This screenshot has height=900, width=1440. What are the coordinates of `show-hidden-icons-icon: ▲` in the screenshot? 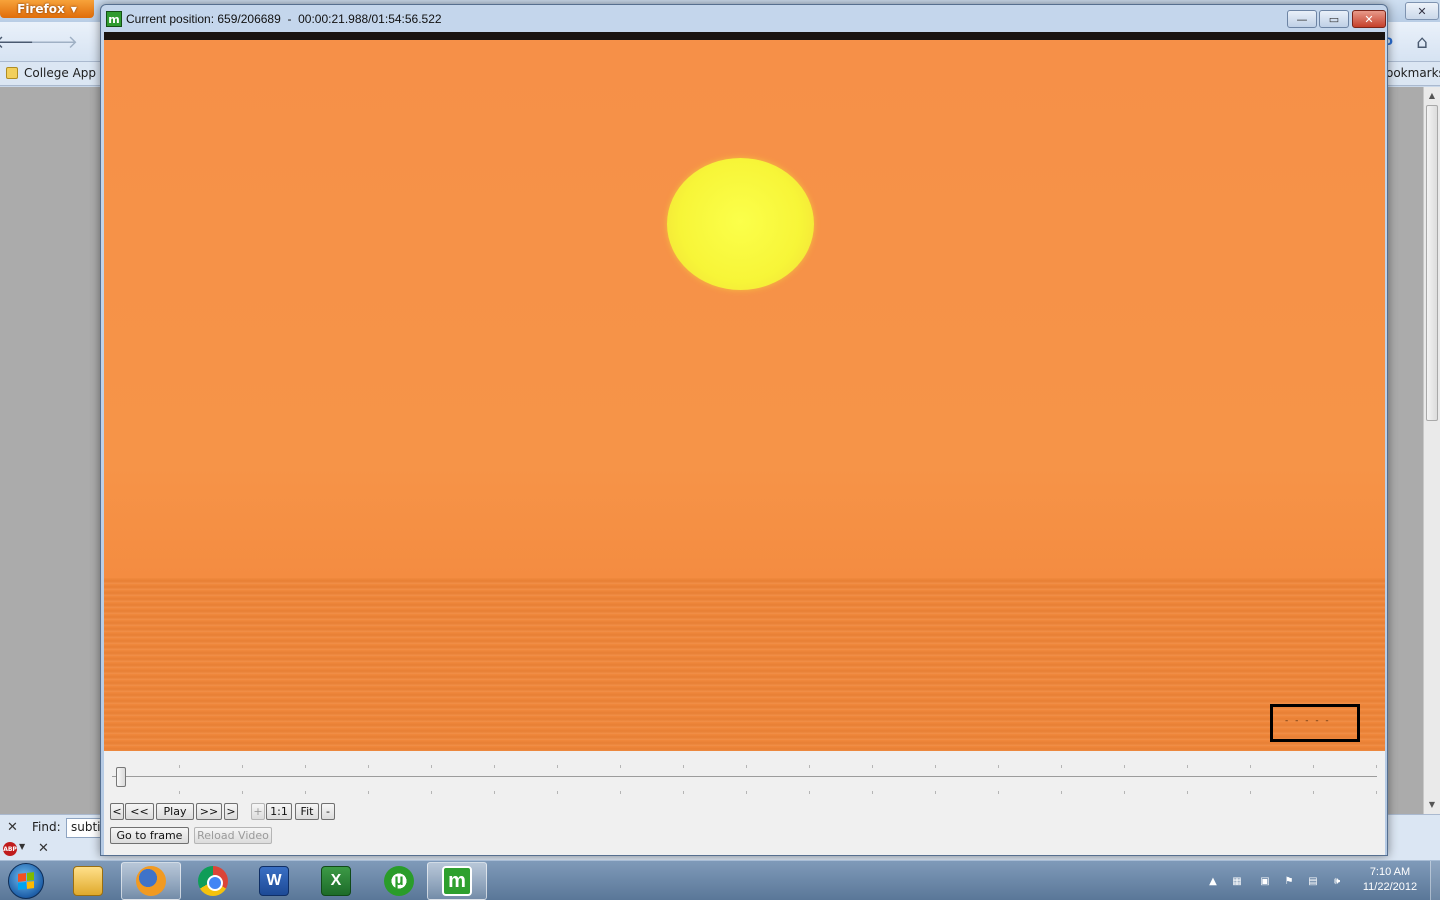 It's located at (1213, 881).